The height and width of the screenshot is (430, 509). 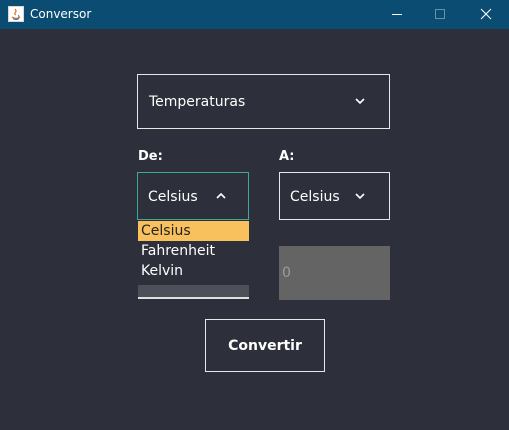 I want to click on from-label: De:, so click(x=150, y=156).